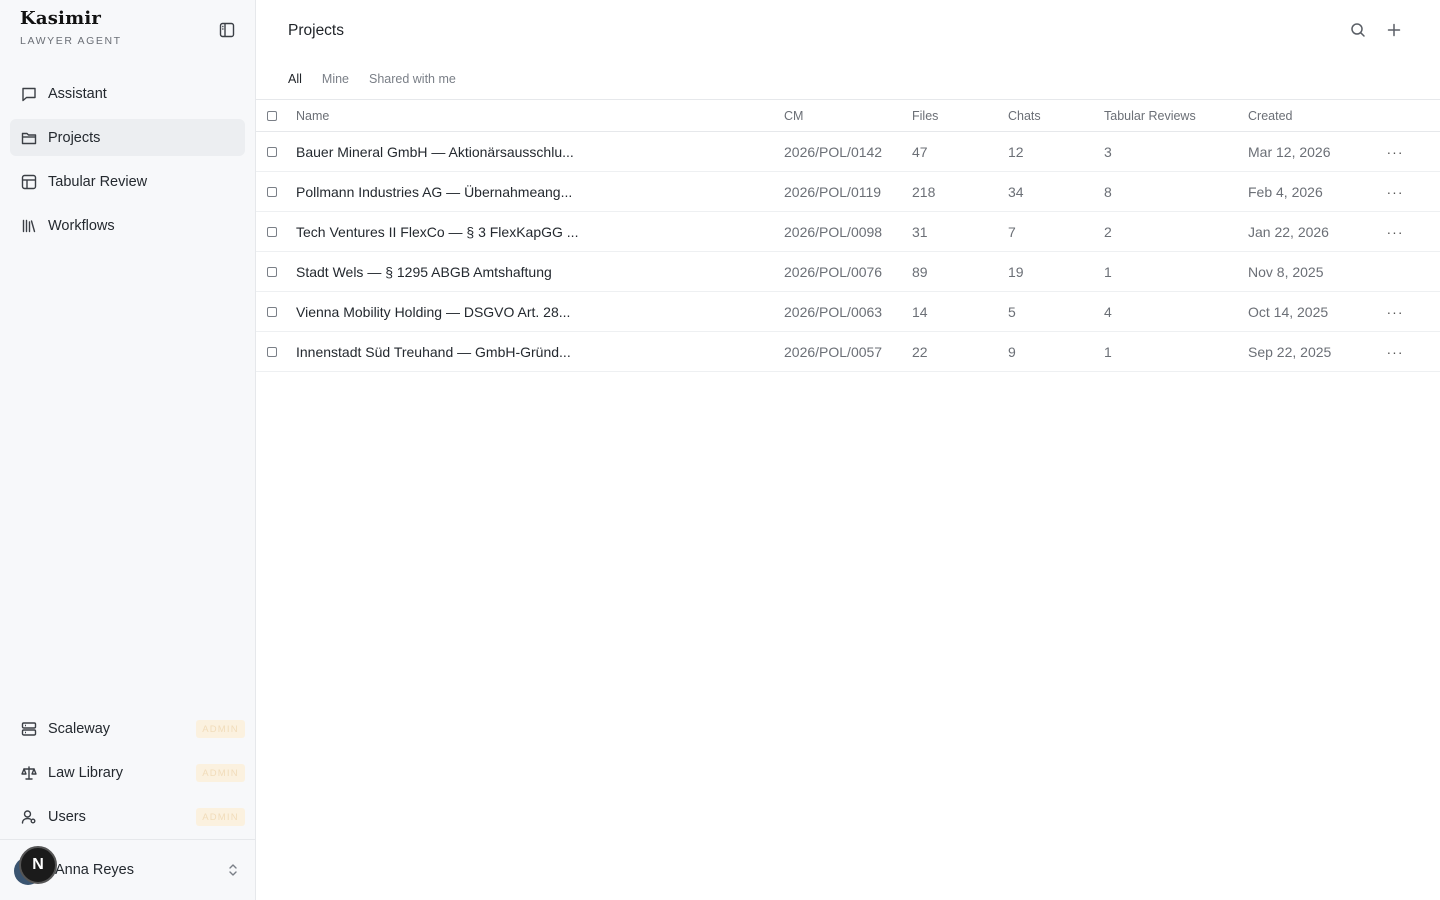 This screenshot has height=900, width=1440. I want to click on select-all-checkbox, so click(272, 116).